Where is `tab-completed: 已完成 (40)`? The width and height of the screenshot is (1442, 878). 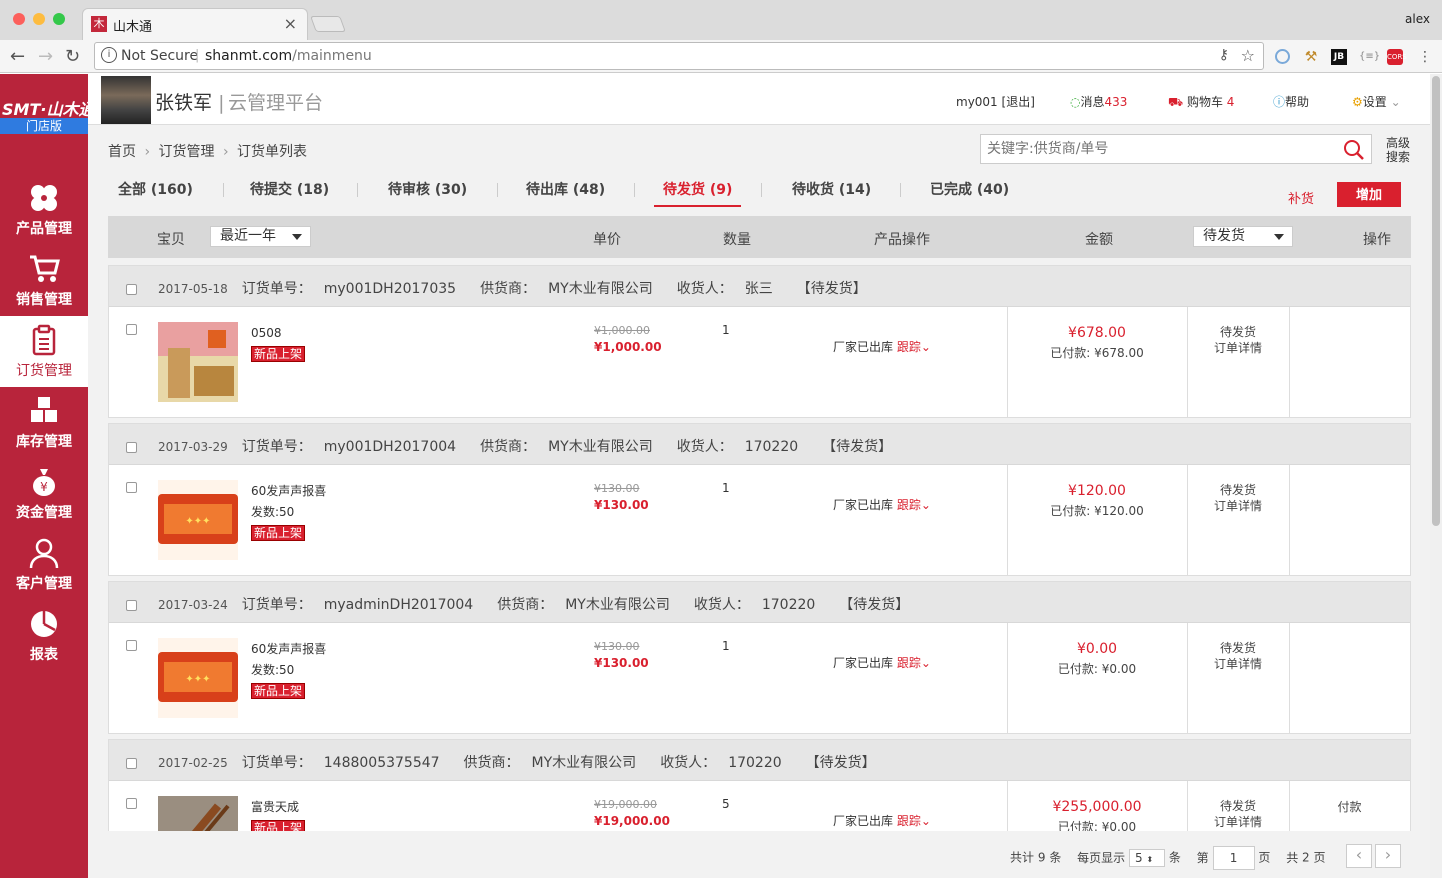
tab-completed: 已完成 (40) is located at coordinates (969, 189).